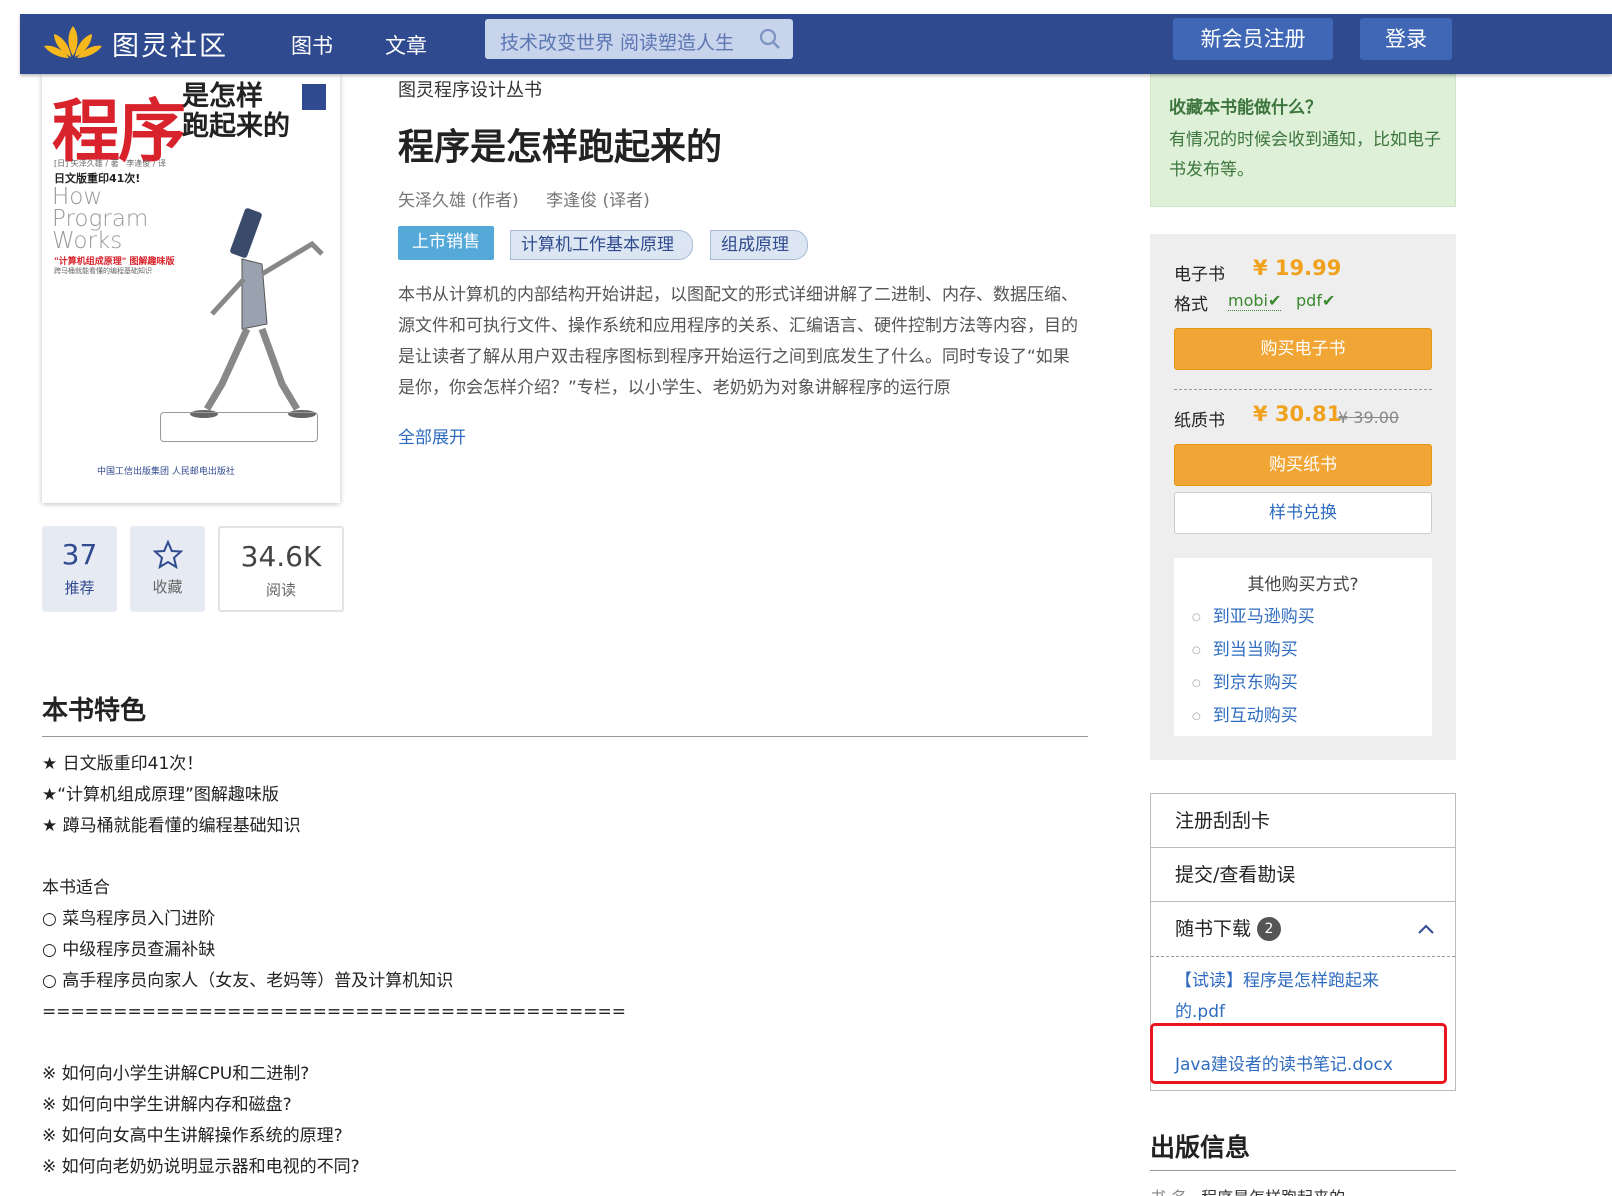 This screenshot has width=1612, height=1196. Describe the element at coordinates (1297, 268) in the screenshot. I see `ebook-price: ¥ 19.99` at that location.